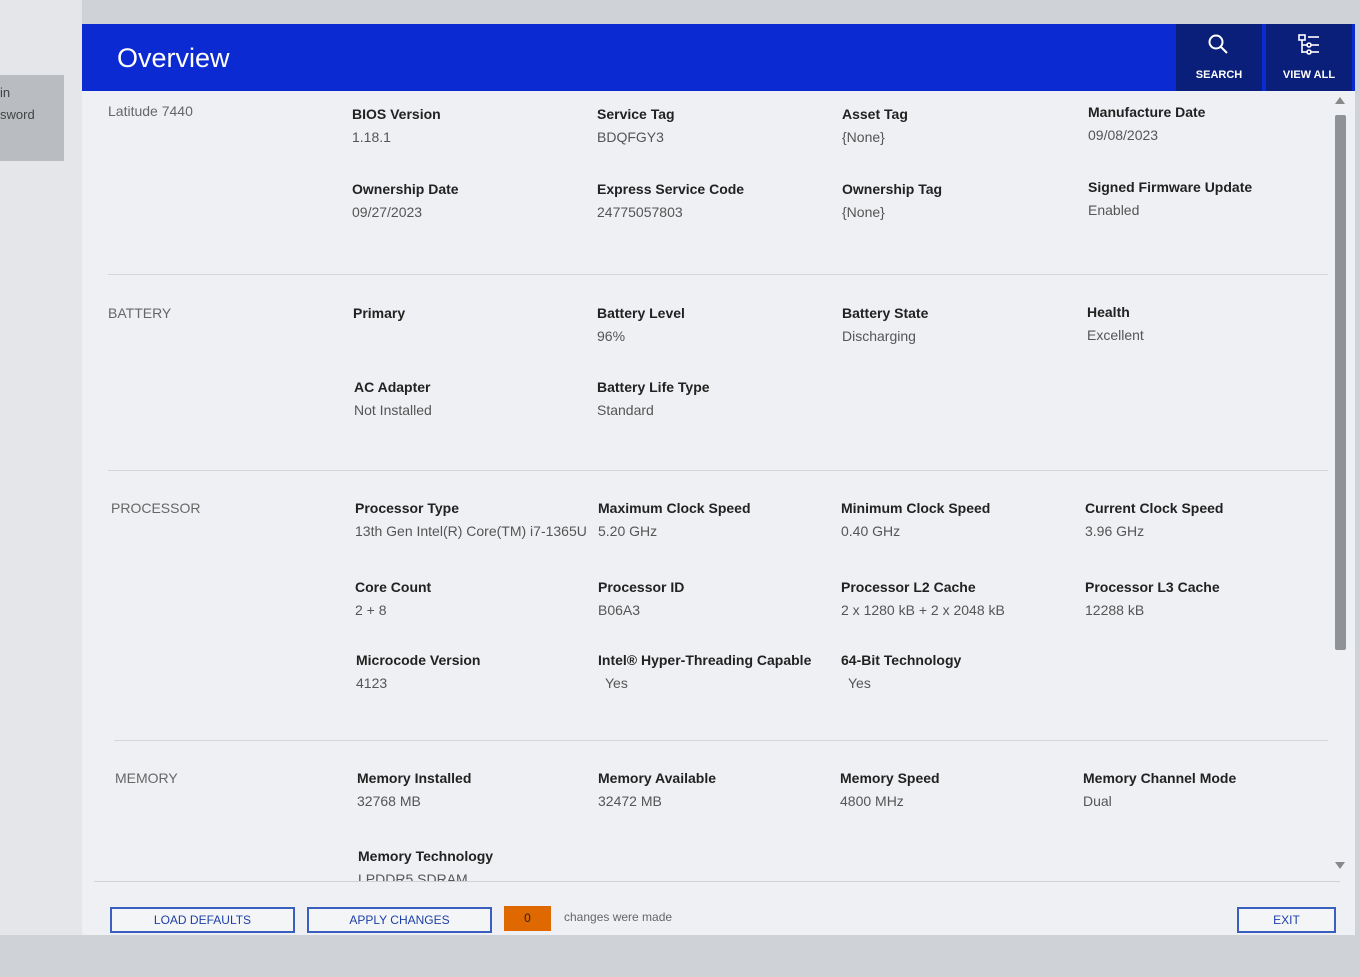 This screenshot has width=1360, height=977. I want to click on settings-tree-icon, so click(1308, 44).